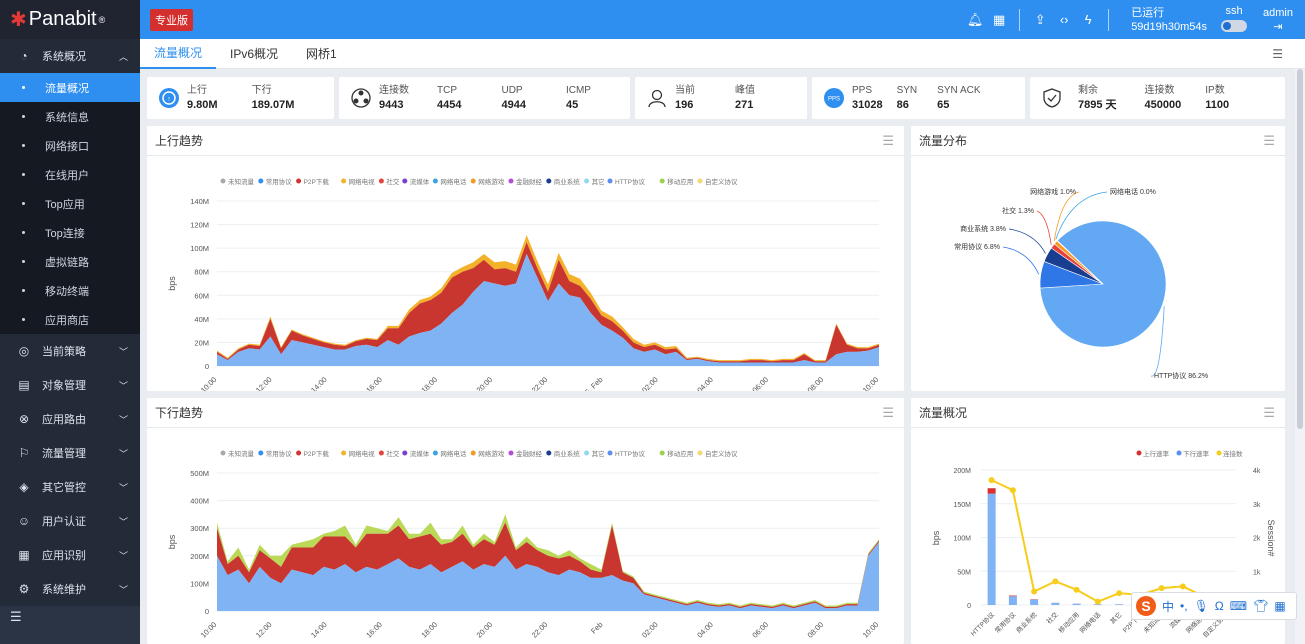 This screenshot has width=1305, height=644. What do you see at coordinates (1040, 20) in the screenshot?
I see `upload-icon: ⇪` at bounding box center [1040, 20].